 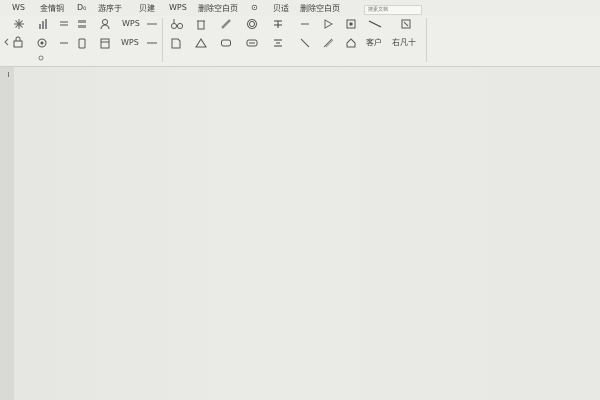 I want to click on menu-item-clock: ⊙, so click(x=254, y=7).